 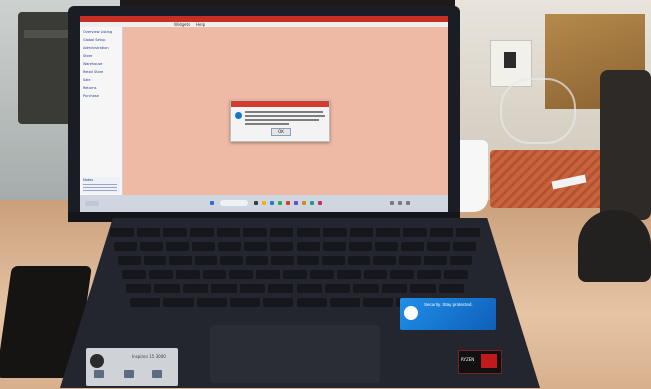 What do you see at coordinates (92, 64) in the screenshot?
I see `nav-item: Warehouse` at bounding box center [92, 64].